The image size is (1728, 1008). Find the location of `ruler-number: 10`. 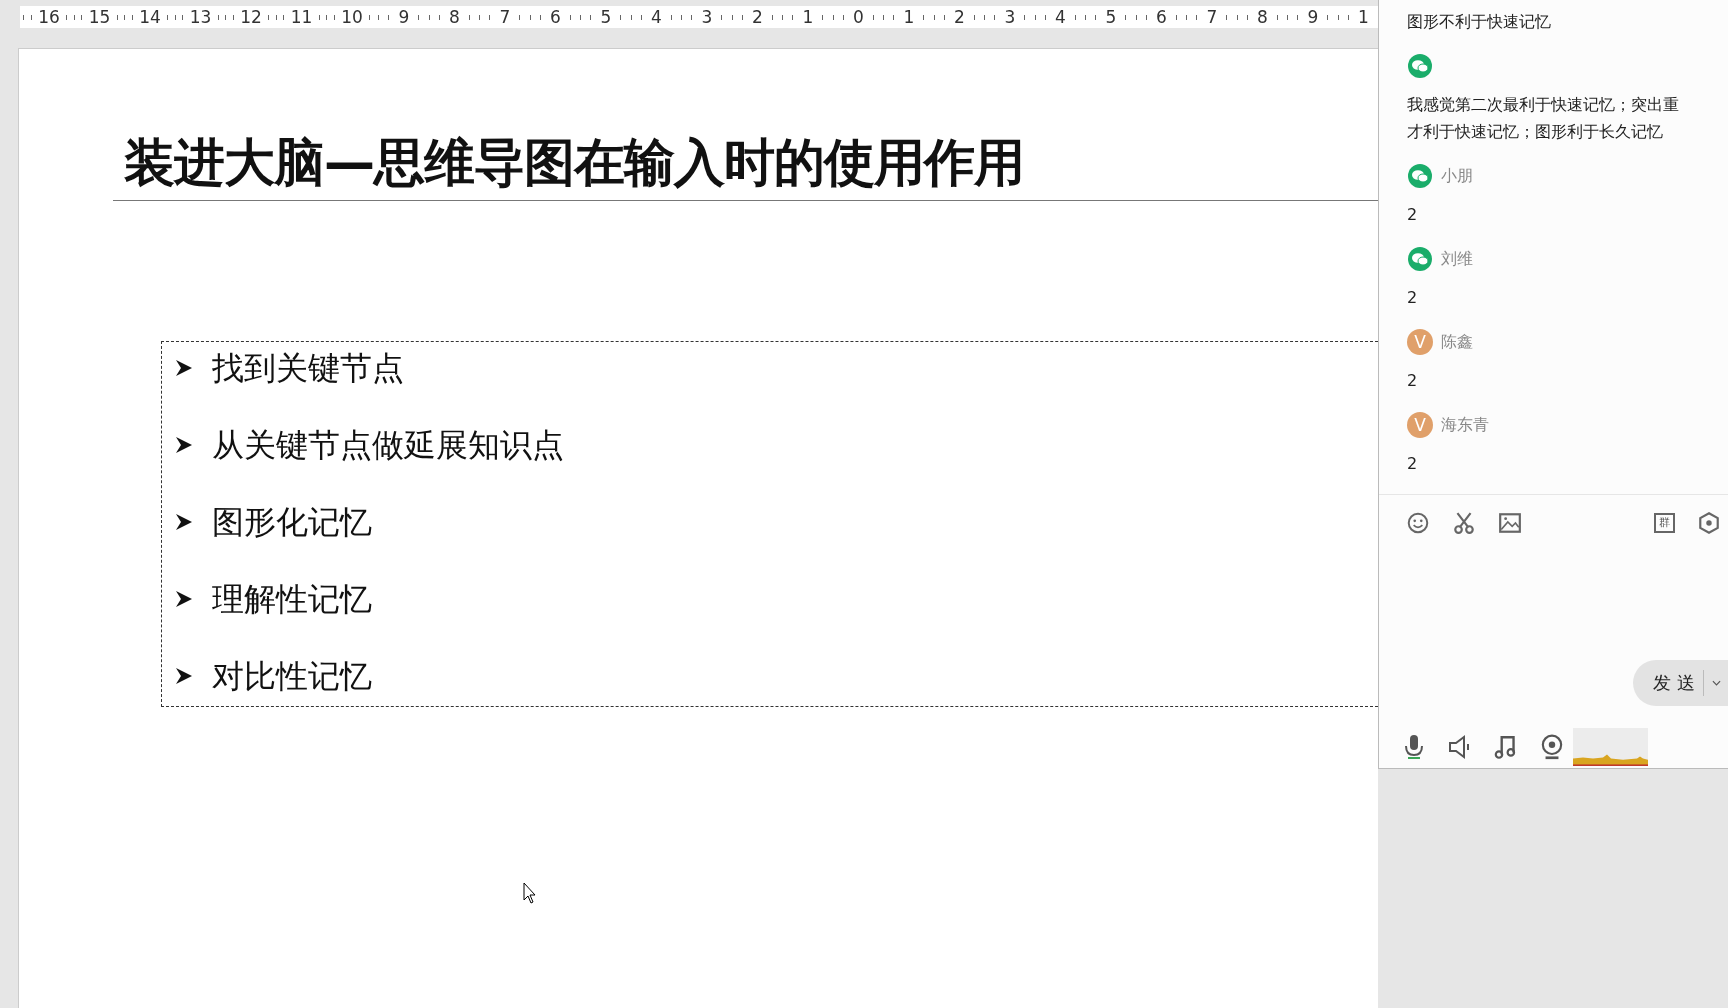

ruler-number: 10 is located at coordinates (352, 17).